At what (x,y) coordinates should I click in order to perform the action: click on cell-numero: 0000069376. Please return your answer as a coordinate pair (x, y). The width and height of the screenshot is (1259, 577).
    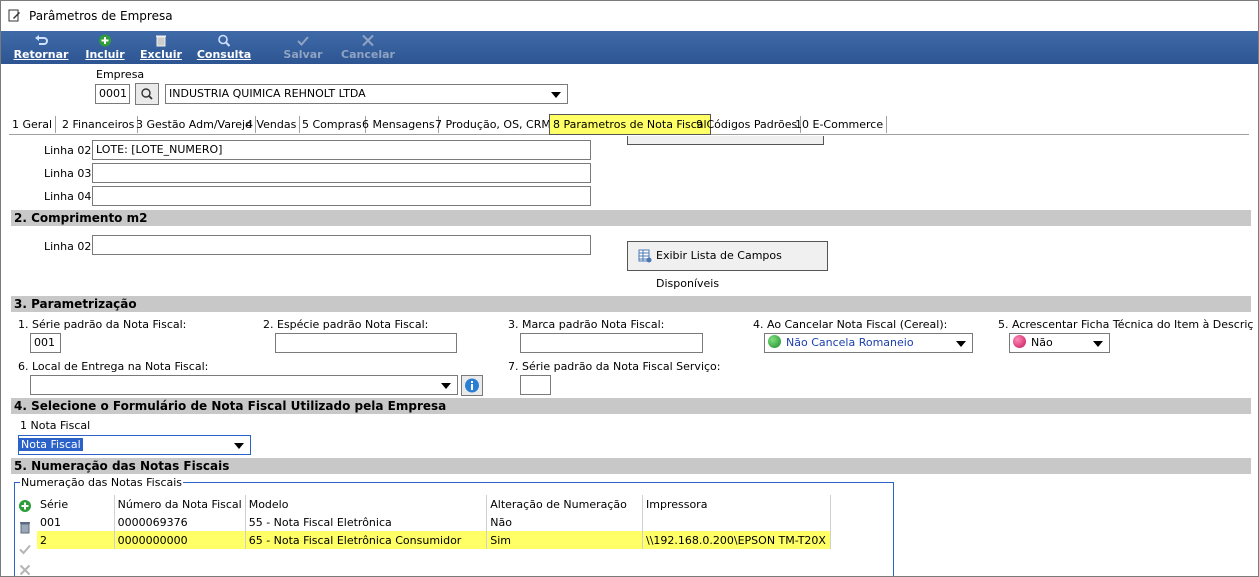
    Looking at the image, I should click on (180, 522).